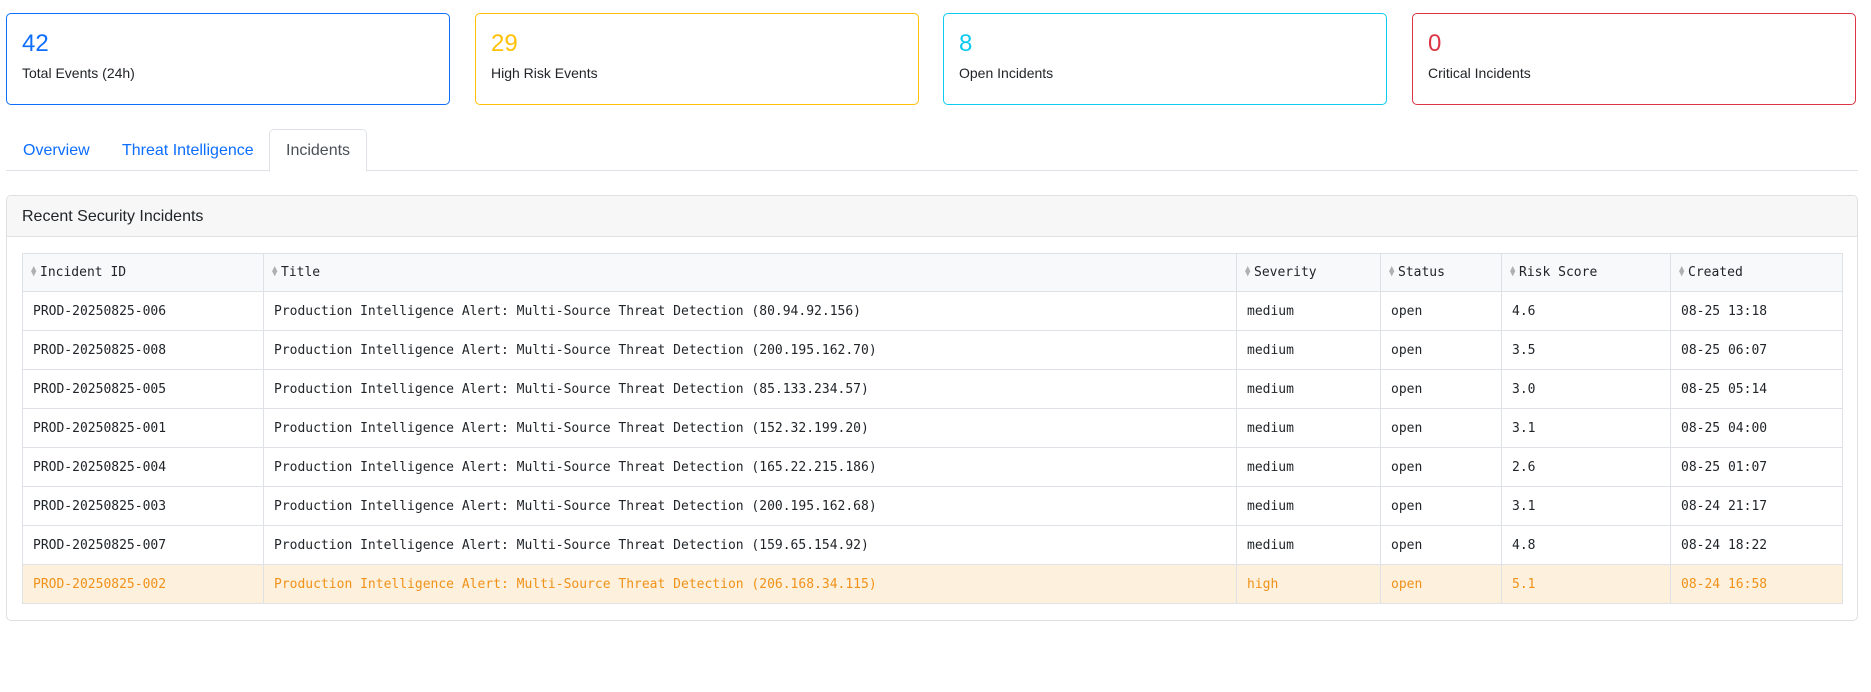 The height and width of the screenshot is (692, 1871). Describe the element at coordinates (228, 59) in the screenshot. I see `stat-card-total-events: 42 Total Events (24h)` at that location.